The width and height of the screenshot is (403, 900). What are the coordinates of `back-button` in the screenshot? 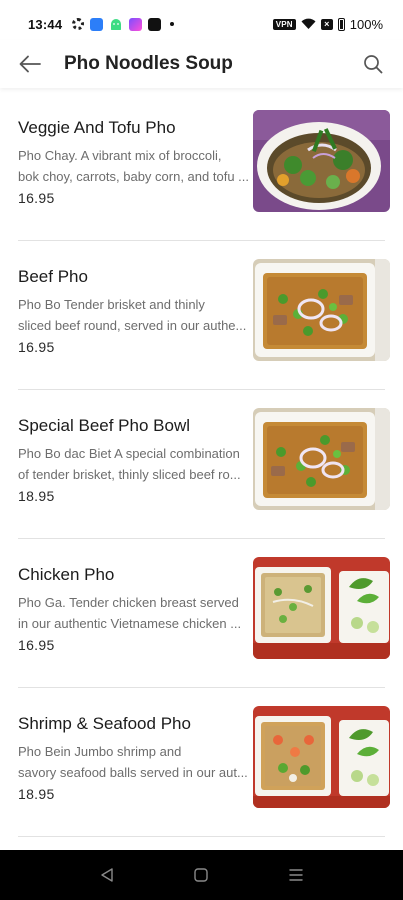 It's located at (30, 64).